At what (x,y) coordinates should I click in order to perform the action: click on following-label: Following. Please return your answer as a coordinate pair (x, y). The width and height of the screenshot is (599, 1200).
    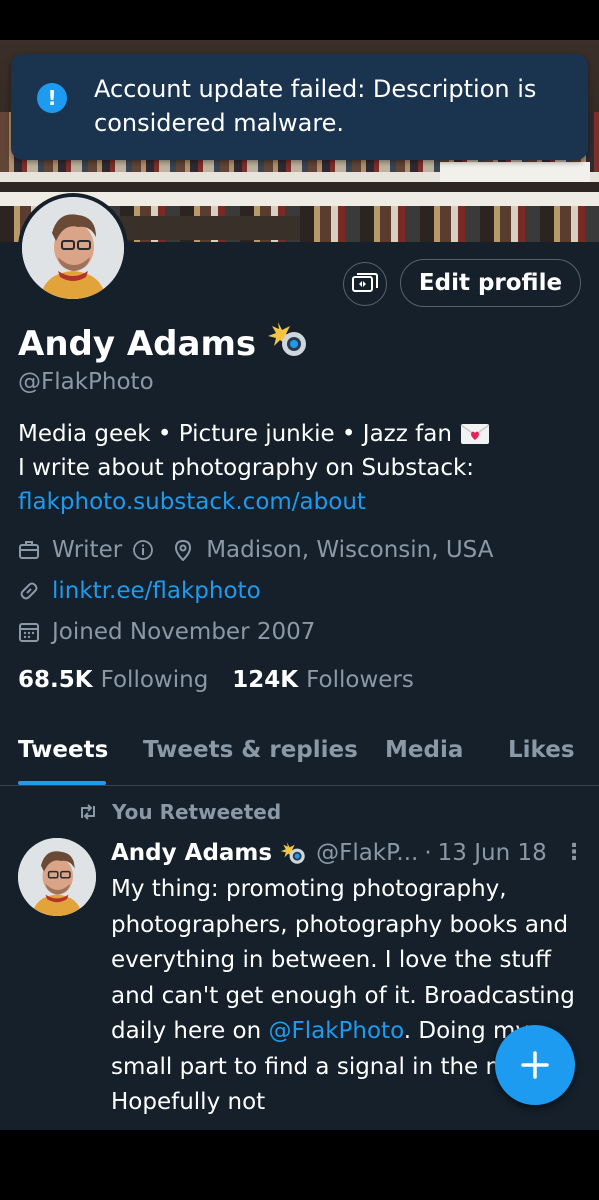
    Looking at the image, I should click on (154, 680).